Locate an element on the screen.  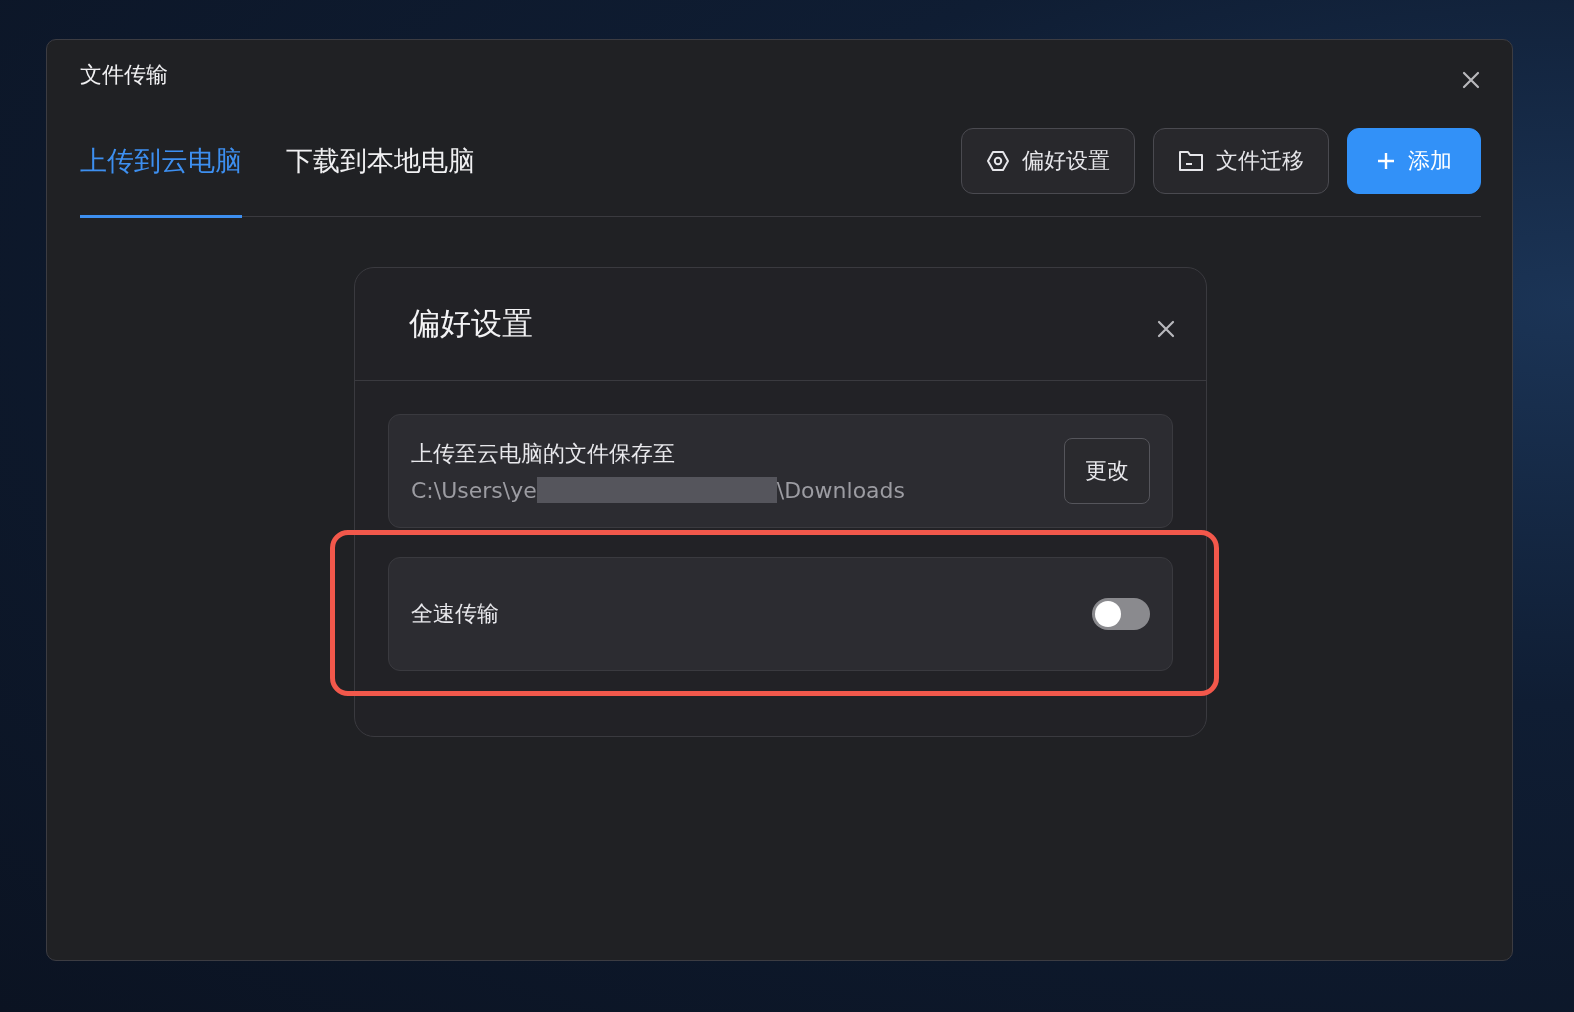
setting-label: 全速传输 is located at coordinates (455, 614).